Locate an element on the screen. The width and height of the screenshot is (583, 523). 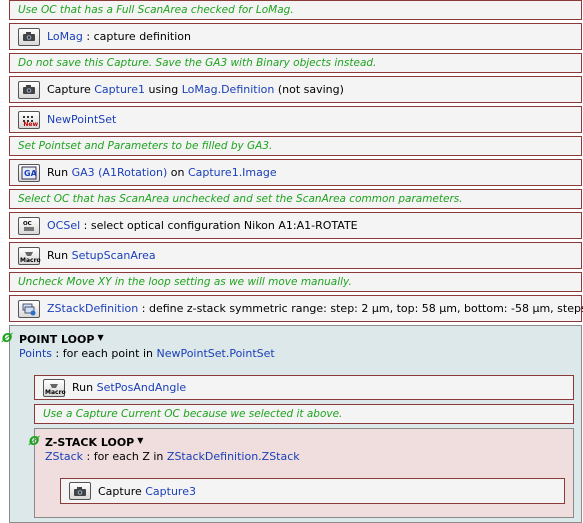
svg-text: OC is located at coordinates (27, 224).